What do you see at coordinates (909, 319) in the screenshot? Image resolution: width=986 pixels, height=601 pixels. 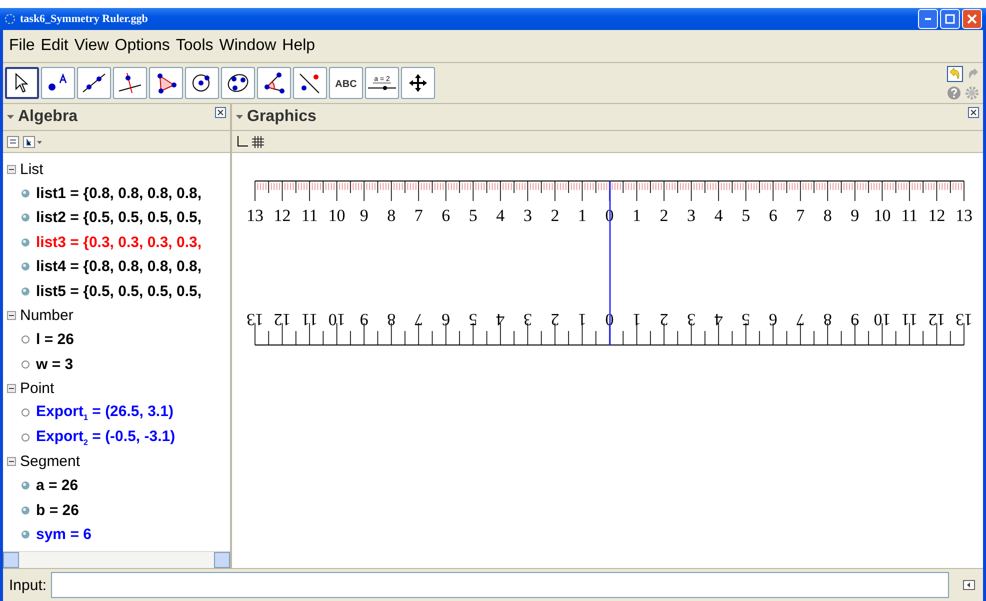 I see `ruler-number: 11` at bounding box center [909, 319].